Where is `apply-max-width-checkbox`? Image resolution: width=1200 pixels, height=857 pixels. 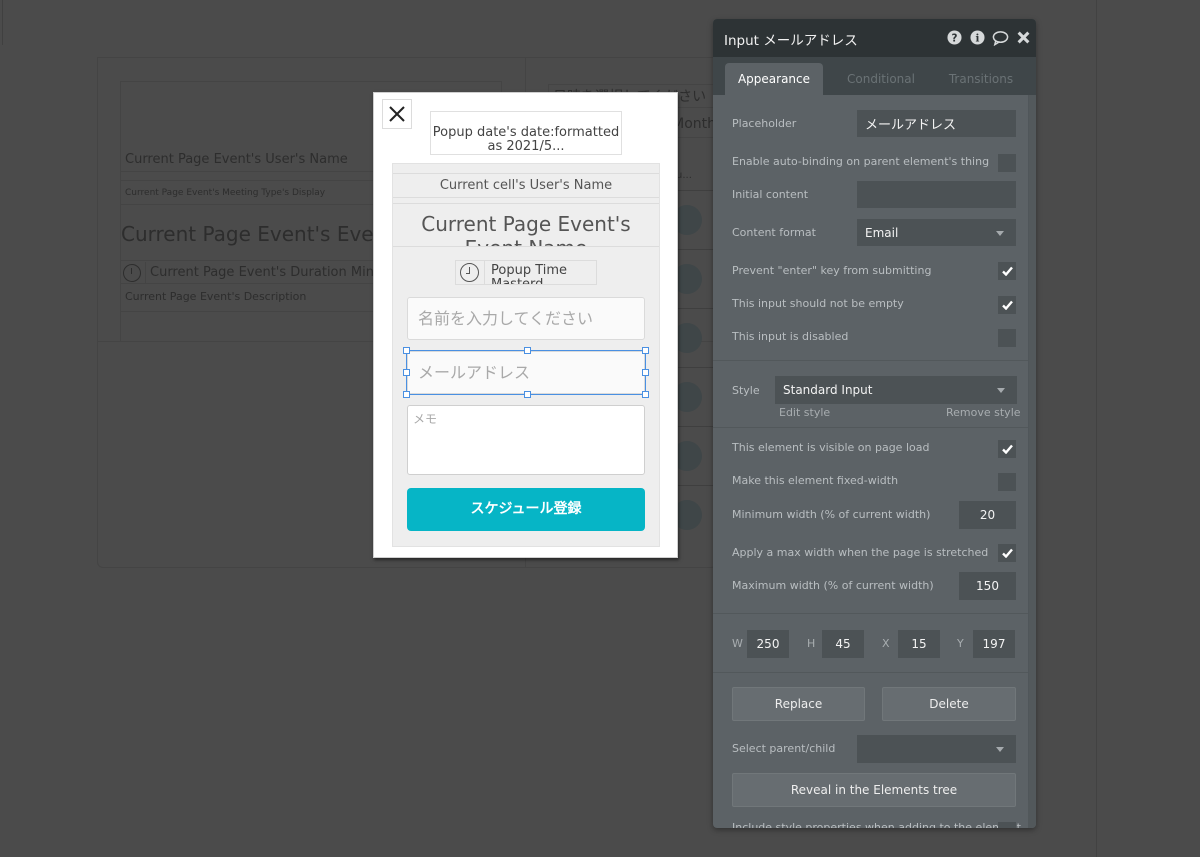
apply-max-width-checkbox is located at coordinates (1007, 553).